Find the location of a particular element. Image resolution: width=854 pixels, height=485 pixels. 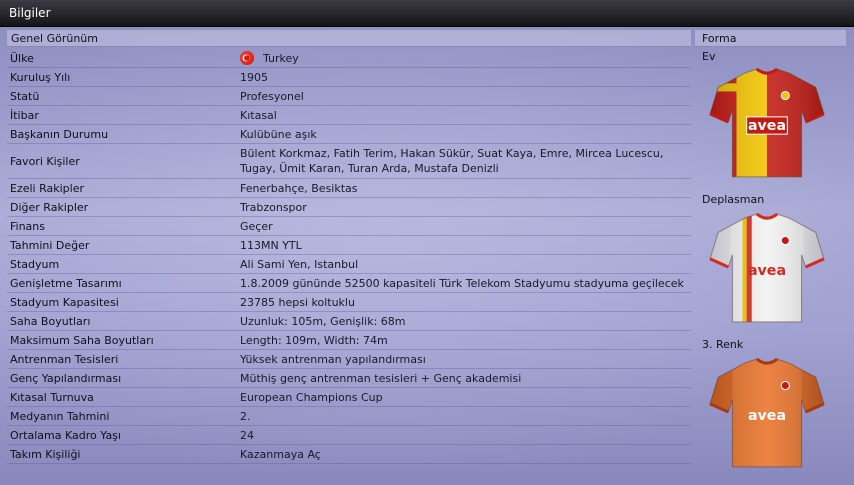

home-kit-icon: avea is located at coordinates (767, 124).